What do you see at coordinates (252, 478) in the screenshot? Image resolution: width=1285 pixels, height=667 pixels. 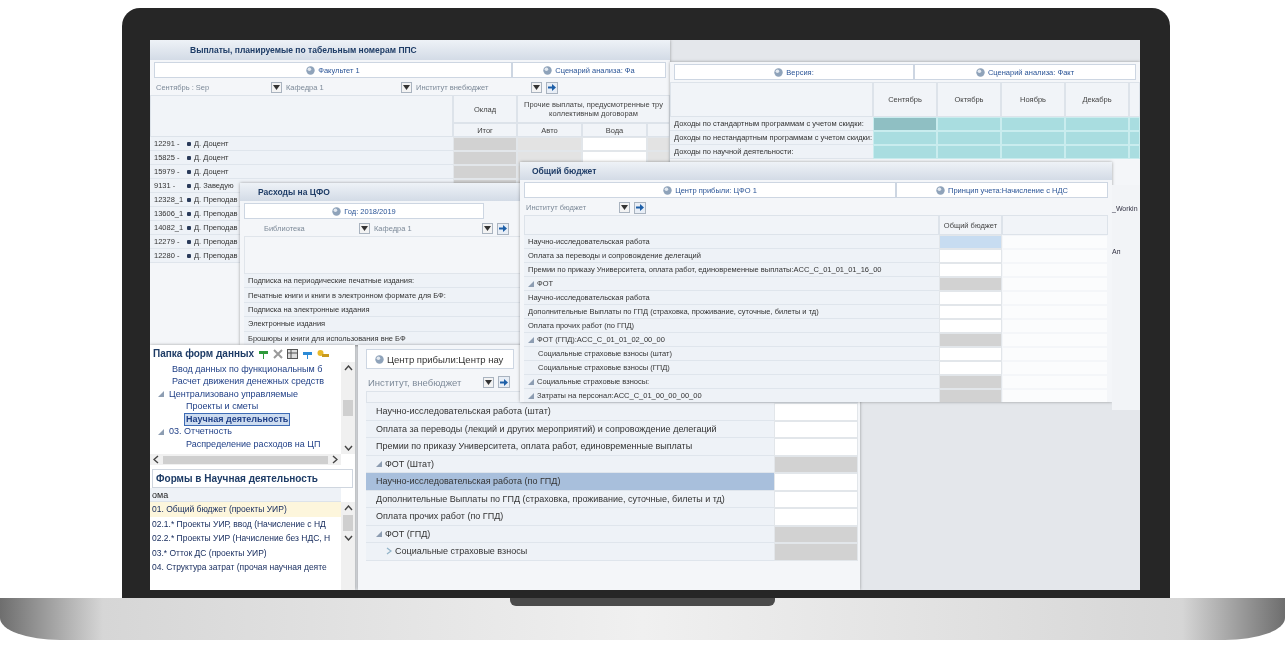 I see `panel-title: Формы в Научная деятельность` at bounding box center [252, 478].